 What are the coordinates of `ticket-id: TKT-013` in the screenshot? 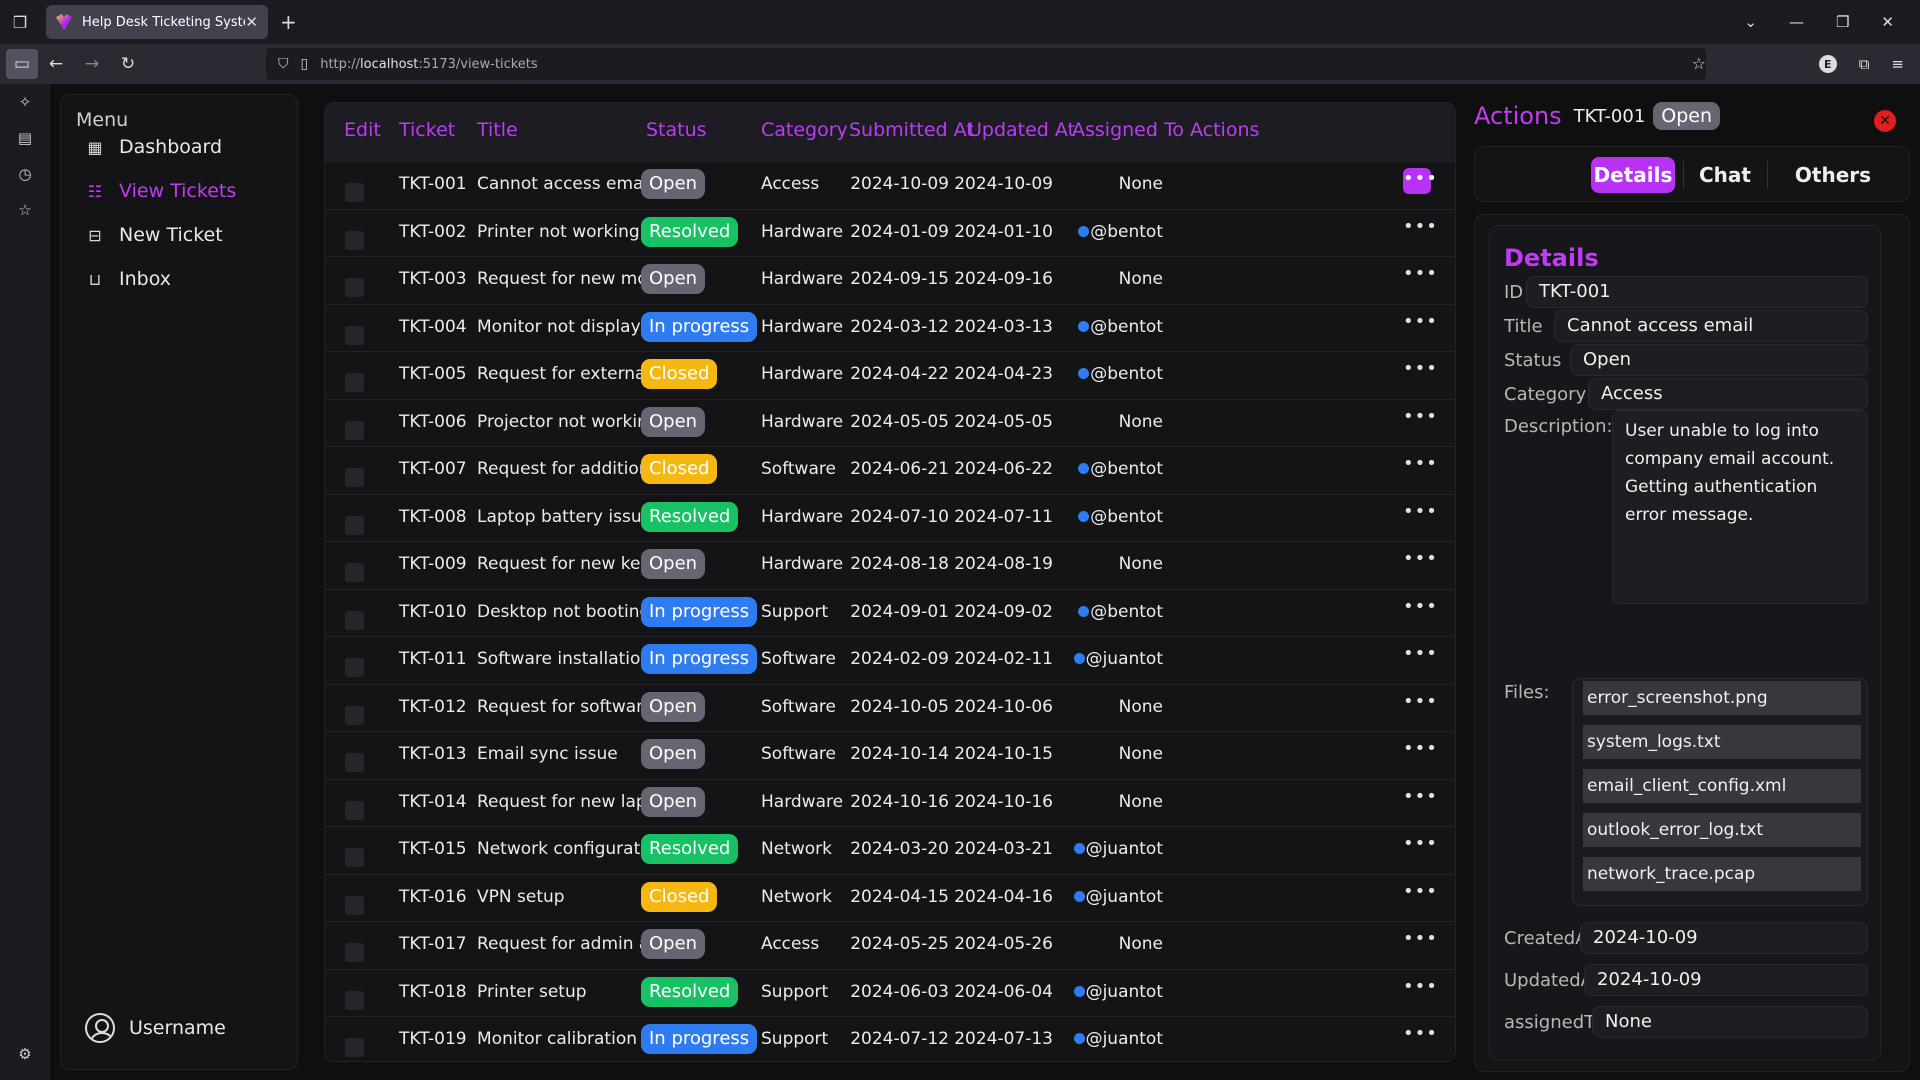 It's located at (433, 754).